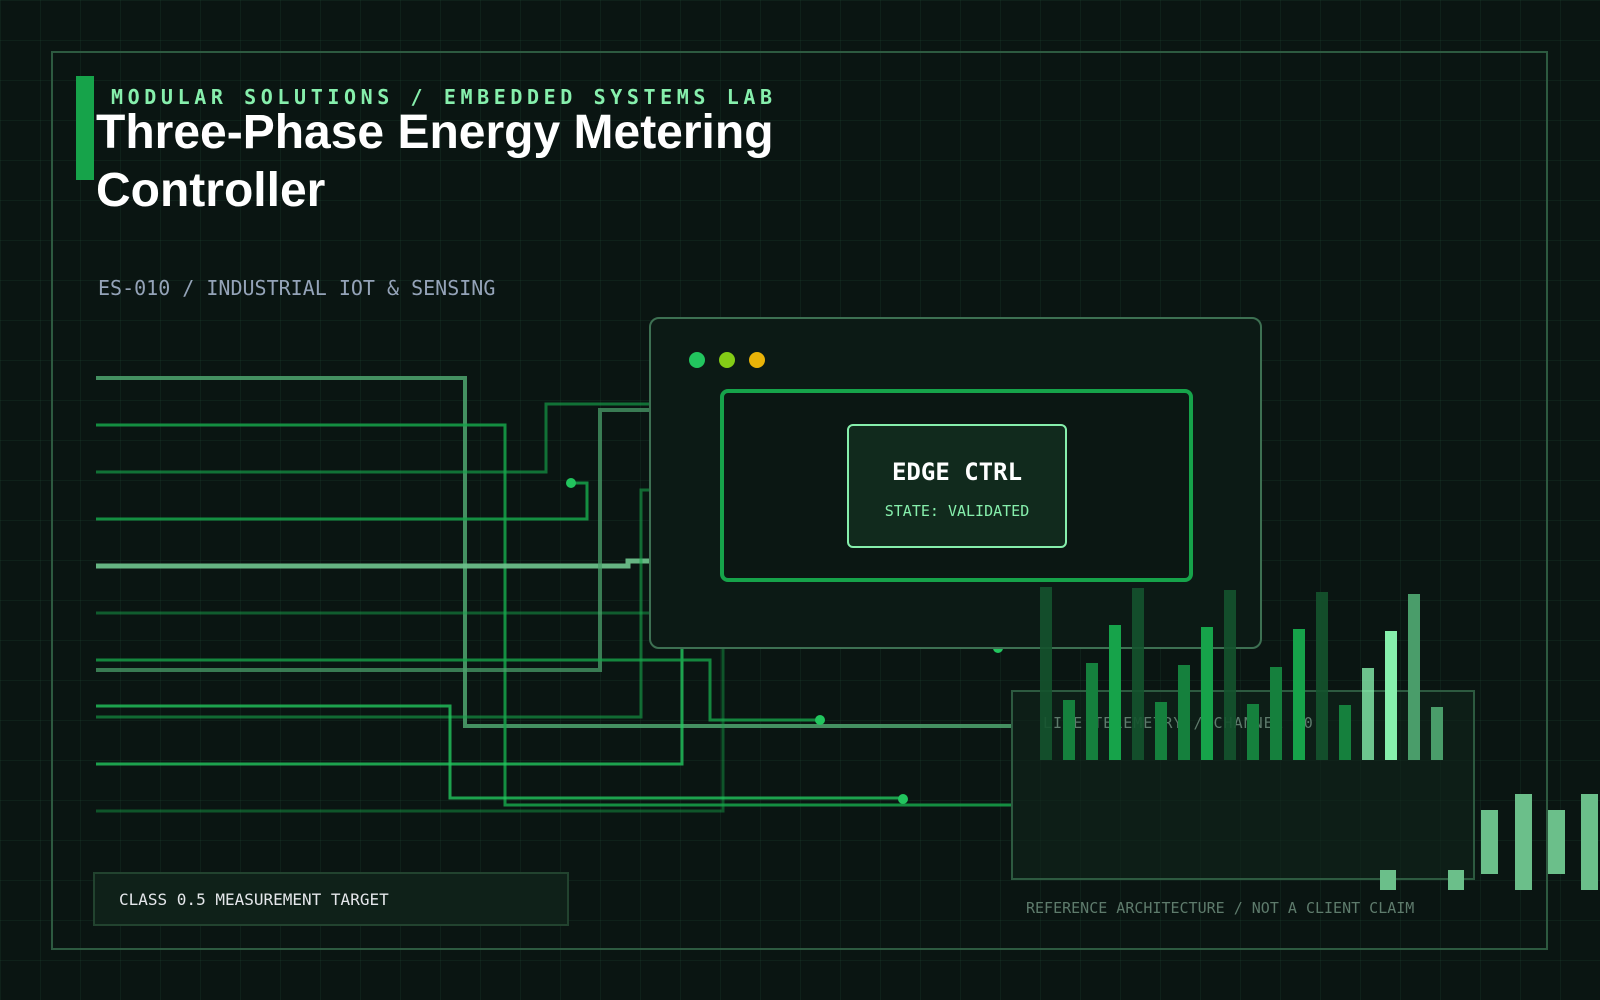 The width and height of the screenshot is (1600, 1000). I want to click on edge-ctrl-box: EDGE CTRL STATE: VALIDATED, so click(957, 486).